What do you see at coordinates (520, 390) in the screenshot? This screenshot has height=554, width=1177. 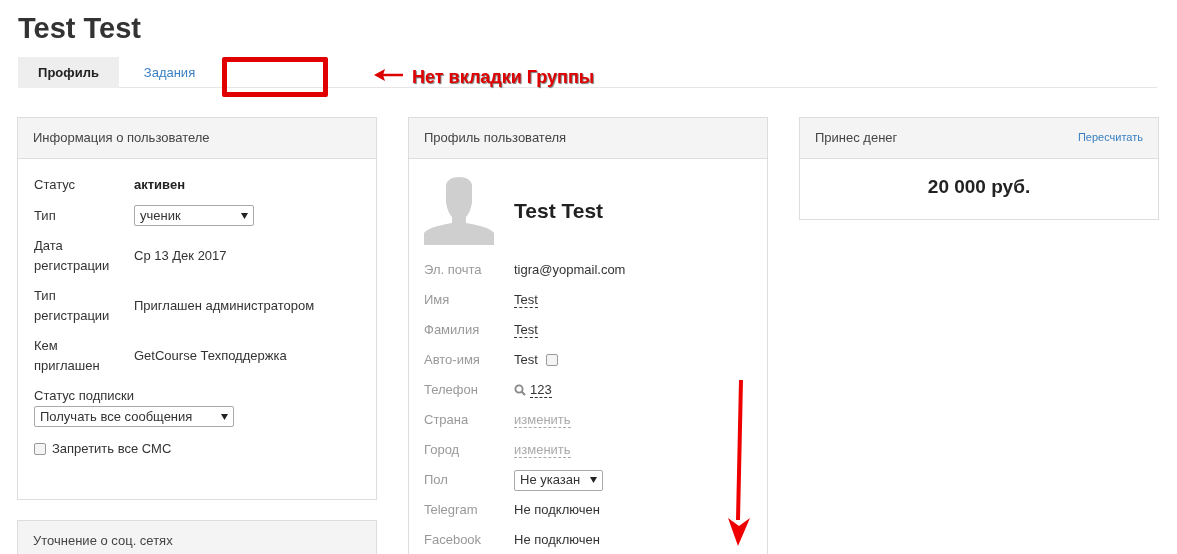 I see `search-icon` at bounding box center [520, 390].